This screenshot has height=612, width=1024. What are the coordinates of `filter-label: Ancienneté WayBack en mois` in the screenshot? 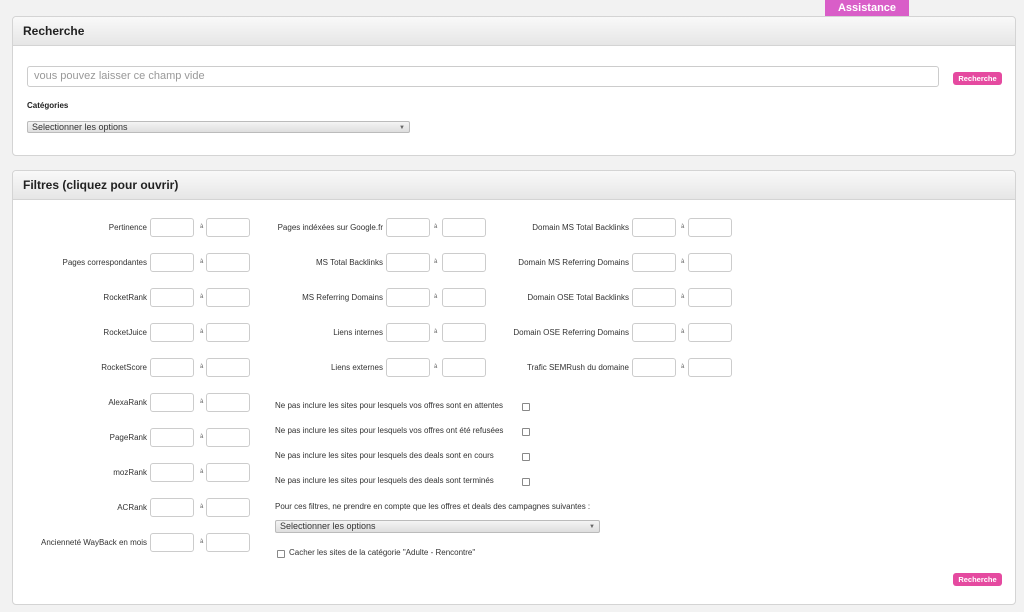 It's located at (94, 542).